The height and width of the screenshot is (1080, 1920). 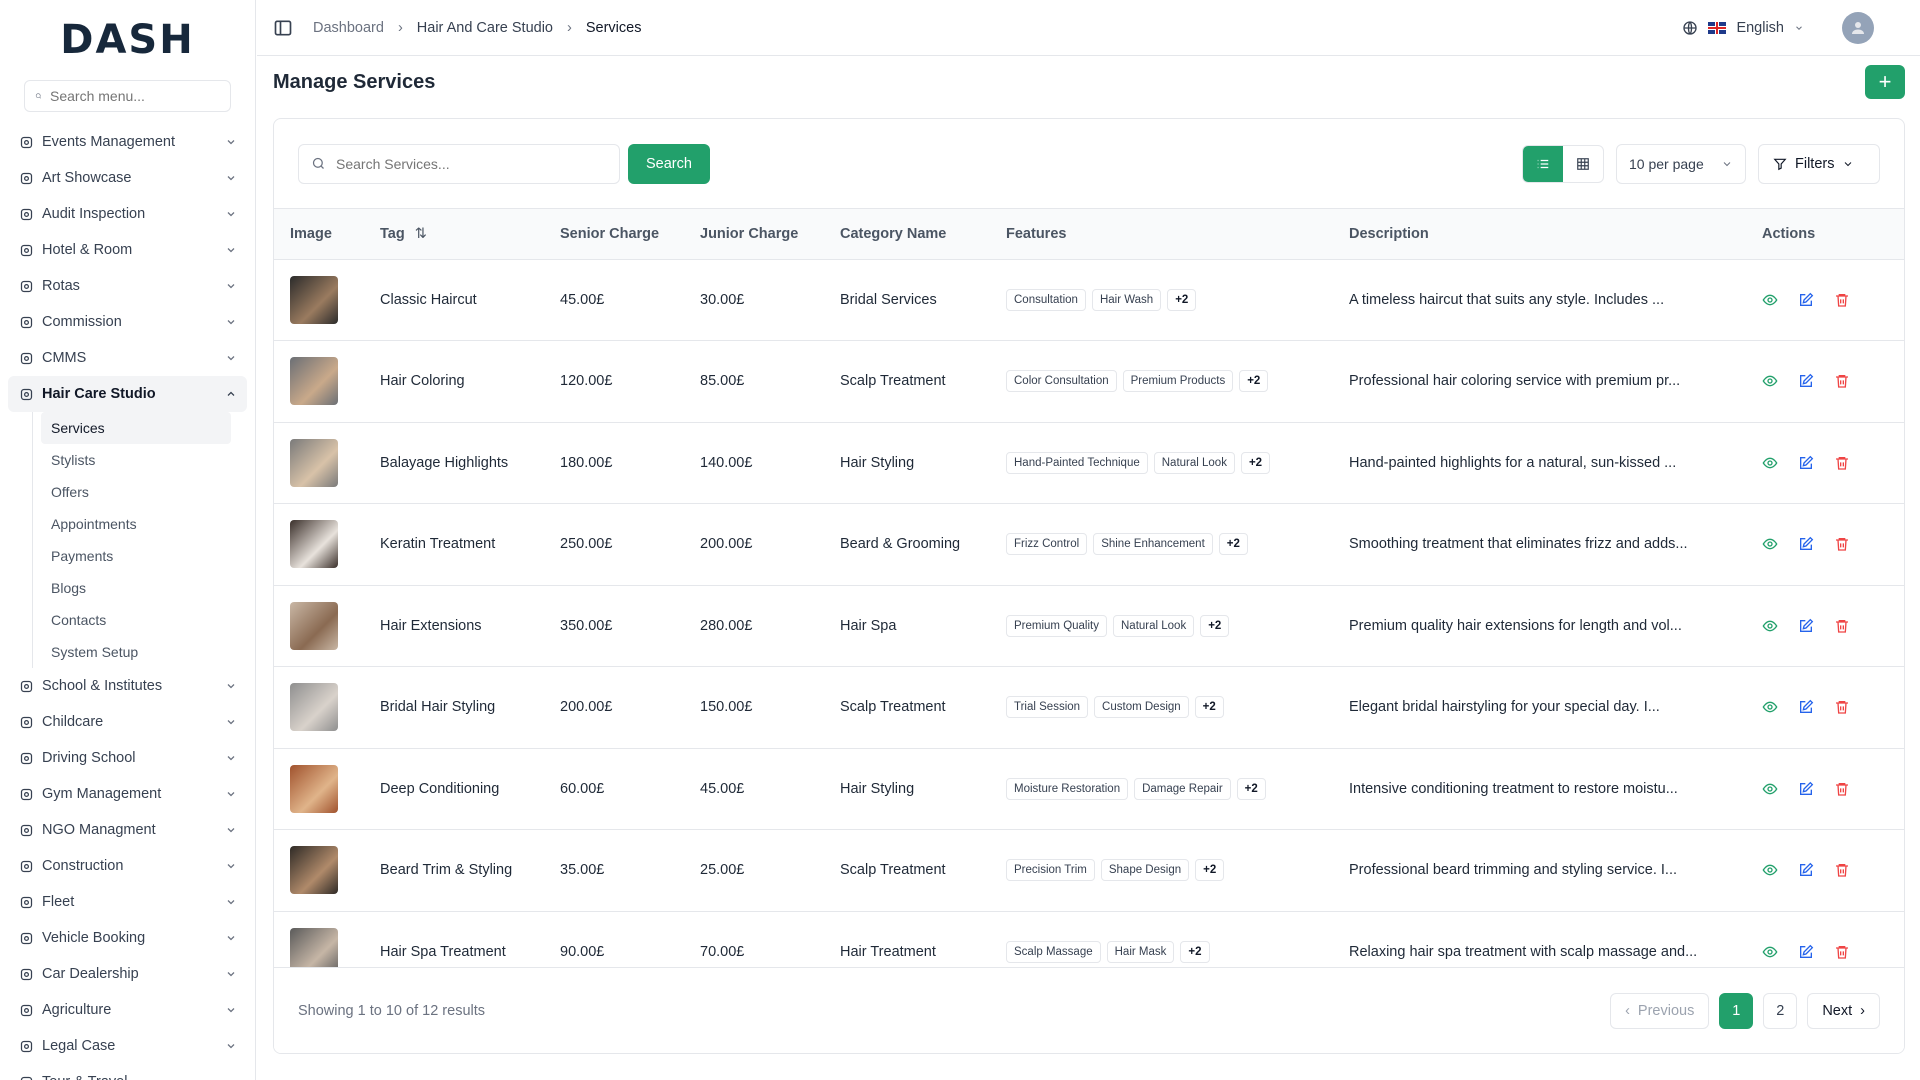 What do you see at coordinates (1885, 82) in the screenshot?
I see `add-service-button: +` at bounding box center [1885, 82].